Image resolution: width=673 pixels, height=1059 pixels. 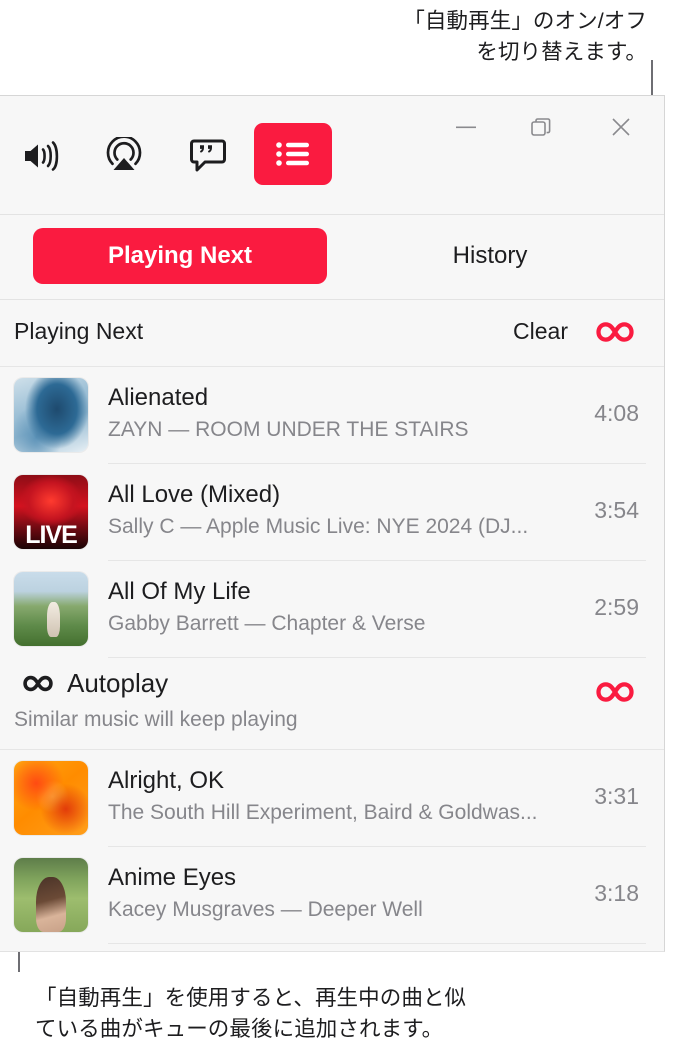 I want to click on queue-section-header: Playing Next Clear, so click(x=332, y=333).